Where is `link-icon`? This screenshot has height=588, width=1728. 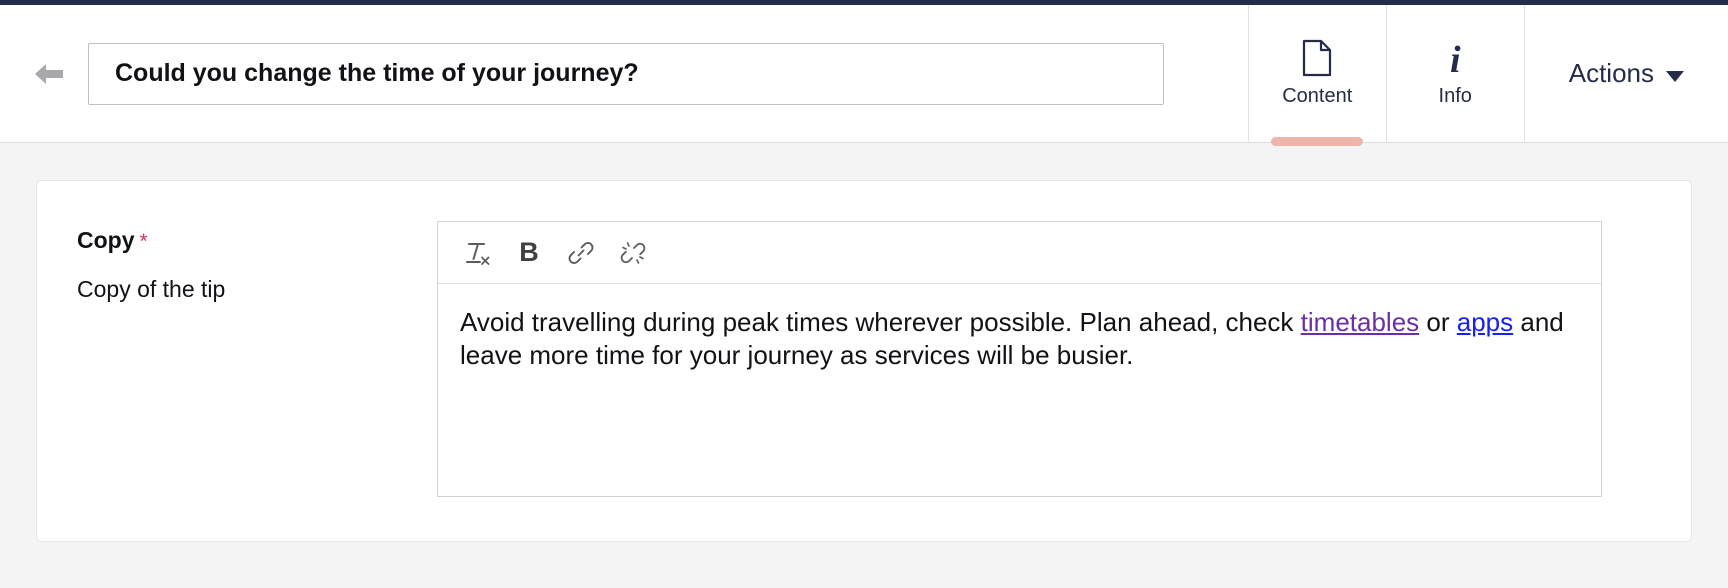
link-icon is located at coordinates (581, 253).